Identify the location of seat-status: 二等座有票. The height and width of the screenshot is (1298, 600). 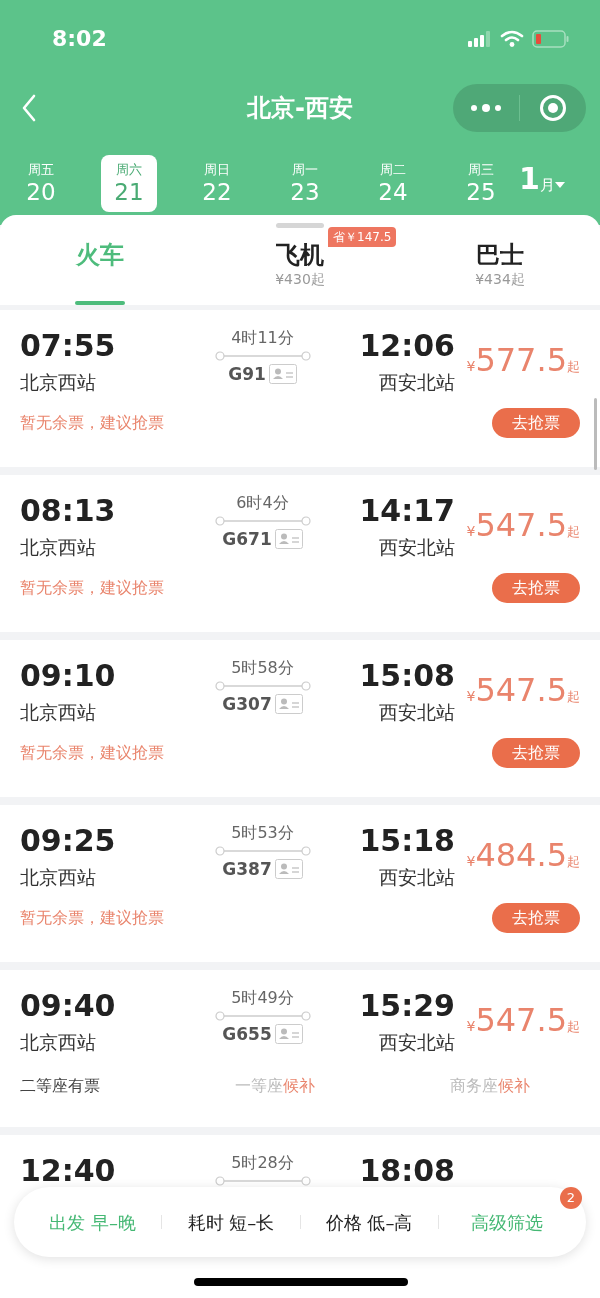
(60, 1086).